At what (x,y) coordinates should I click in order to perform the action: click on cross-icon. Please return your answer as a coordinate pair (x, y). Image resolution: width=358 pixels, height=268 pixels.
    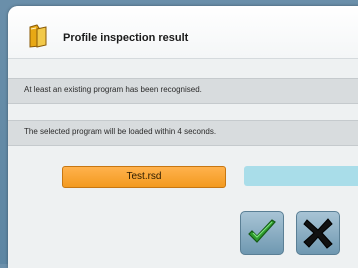
    Looking at the image, I should click on (318, 233).